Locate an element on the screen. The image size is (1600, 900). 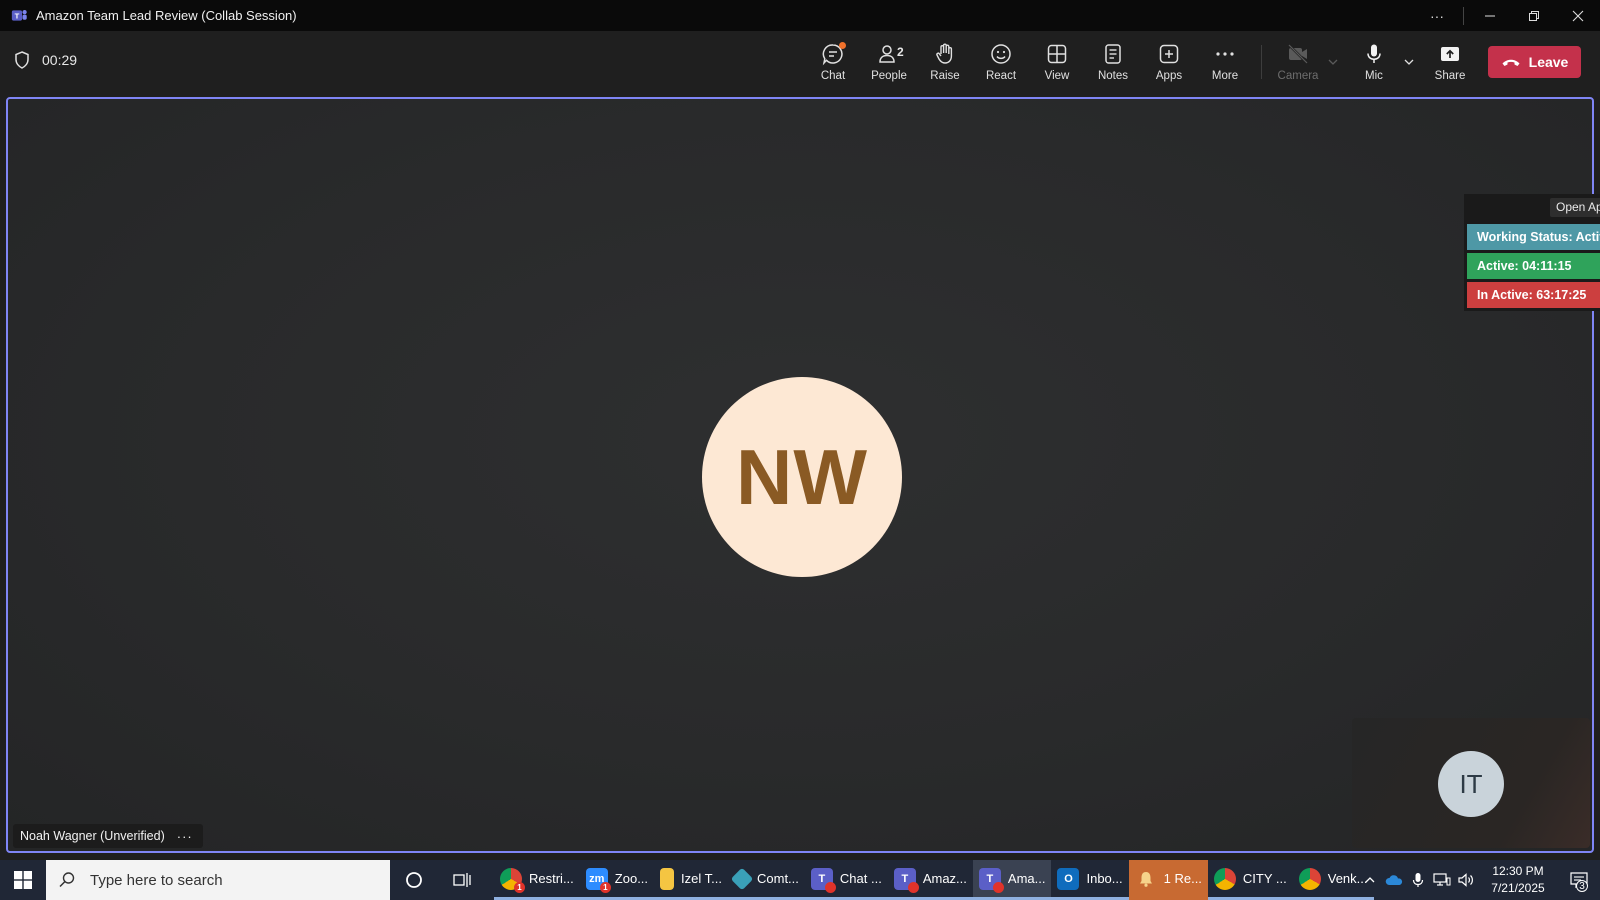
search-icon is located at coordinates (67, 880).